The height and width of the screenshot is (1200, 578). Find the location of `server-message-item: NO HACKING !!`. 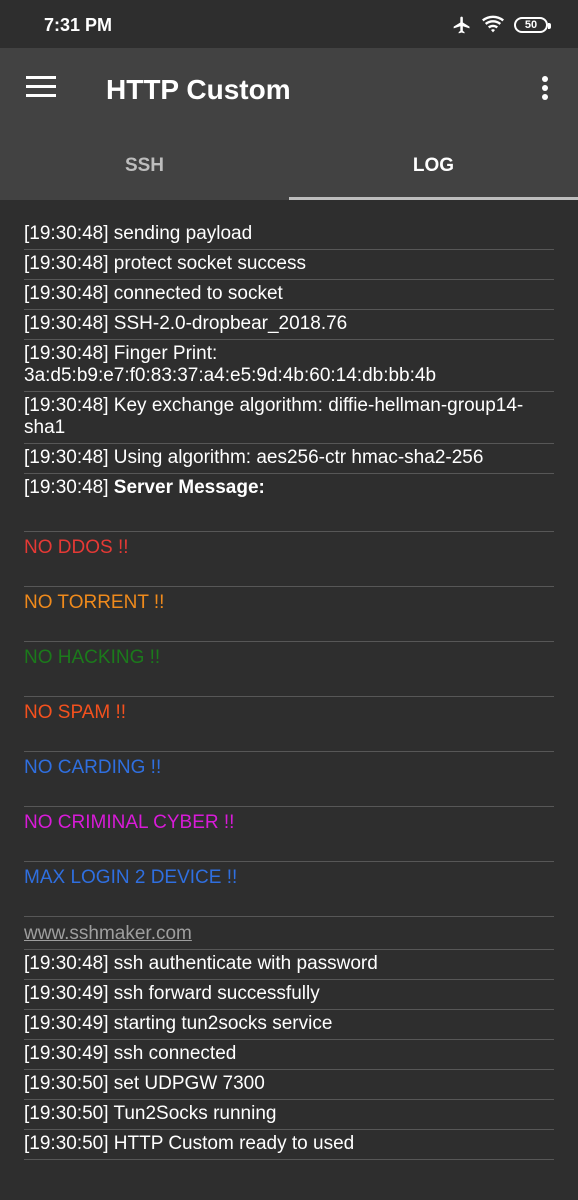

server-message-item: NO HACKING !! is located at coordinates (289, 669).